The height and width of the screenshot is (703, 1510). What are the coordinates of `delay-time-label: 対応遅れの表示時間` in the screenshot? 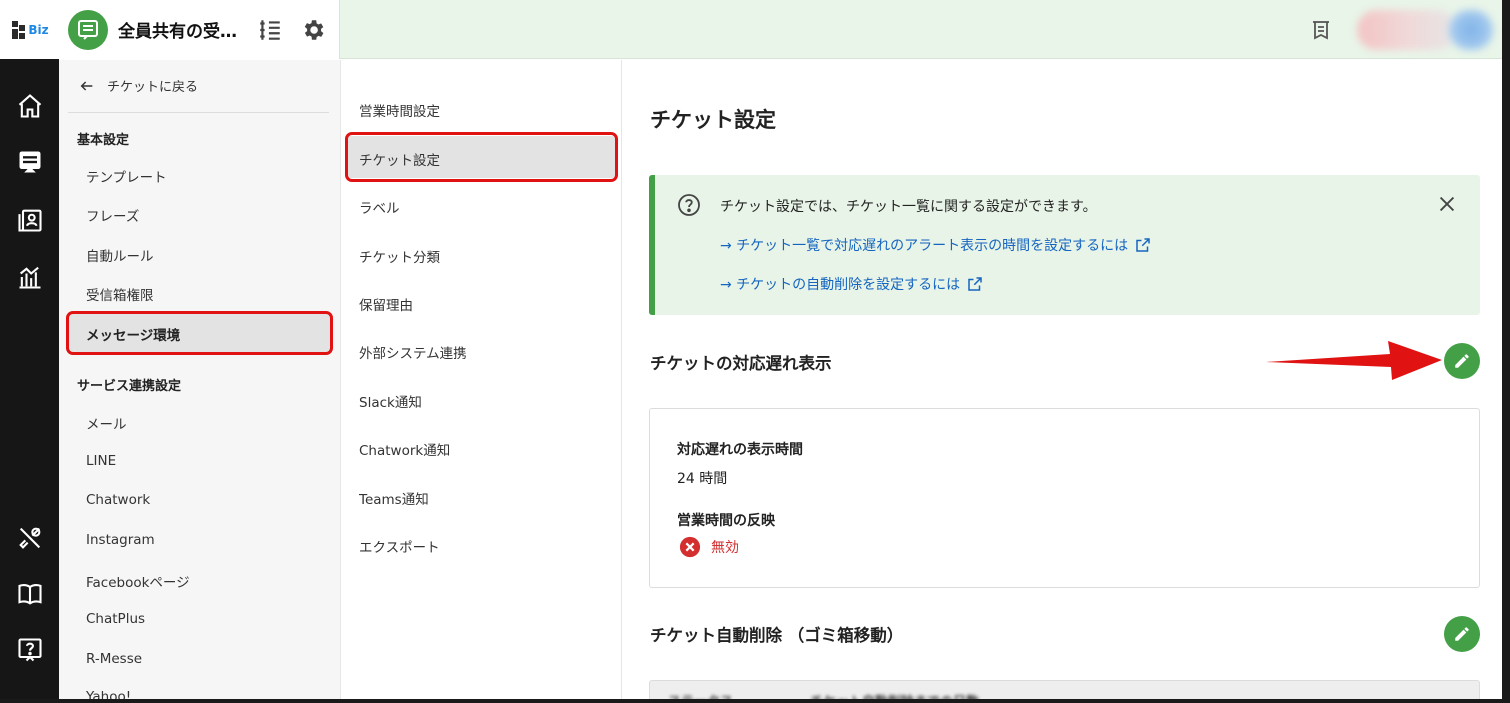 It's located at (740, 450).